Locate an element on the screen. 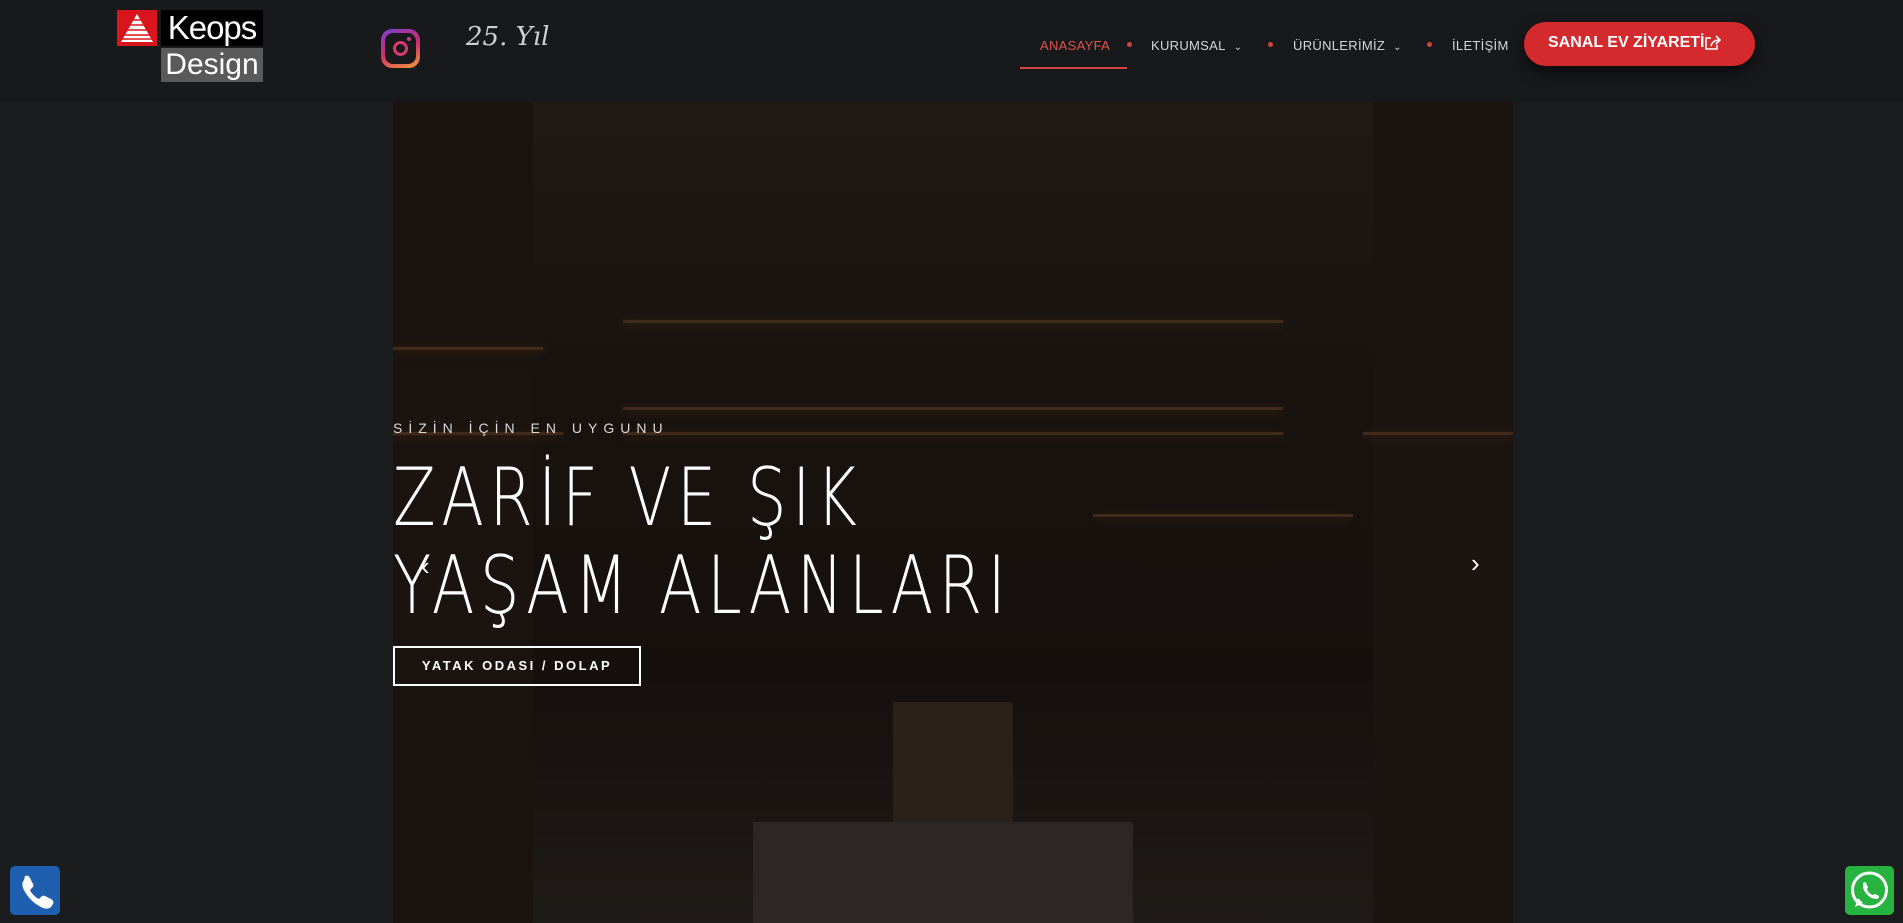 The height and width of the screenshot is (923, 1903). nav-label: ÜRÜNLERİMİZ is located at coordinates (1339, 45).